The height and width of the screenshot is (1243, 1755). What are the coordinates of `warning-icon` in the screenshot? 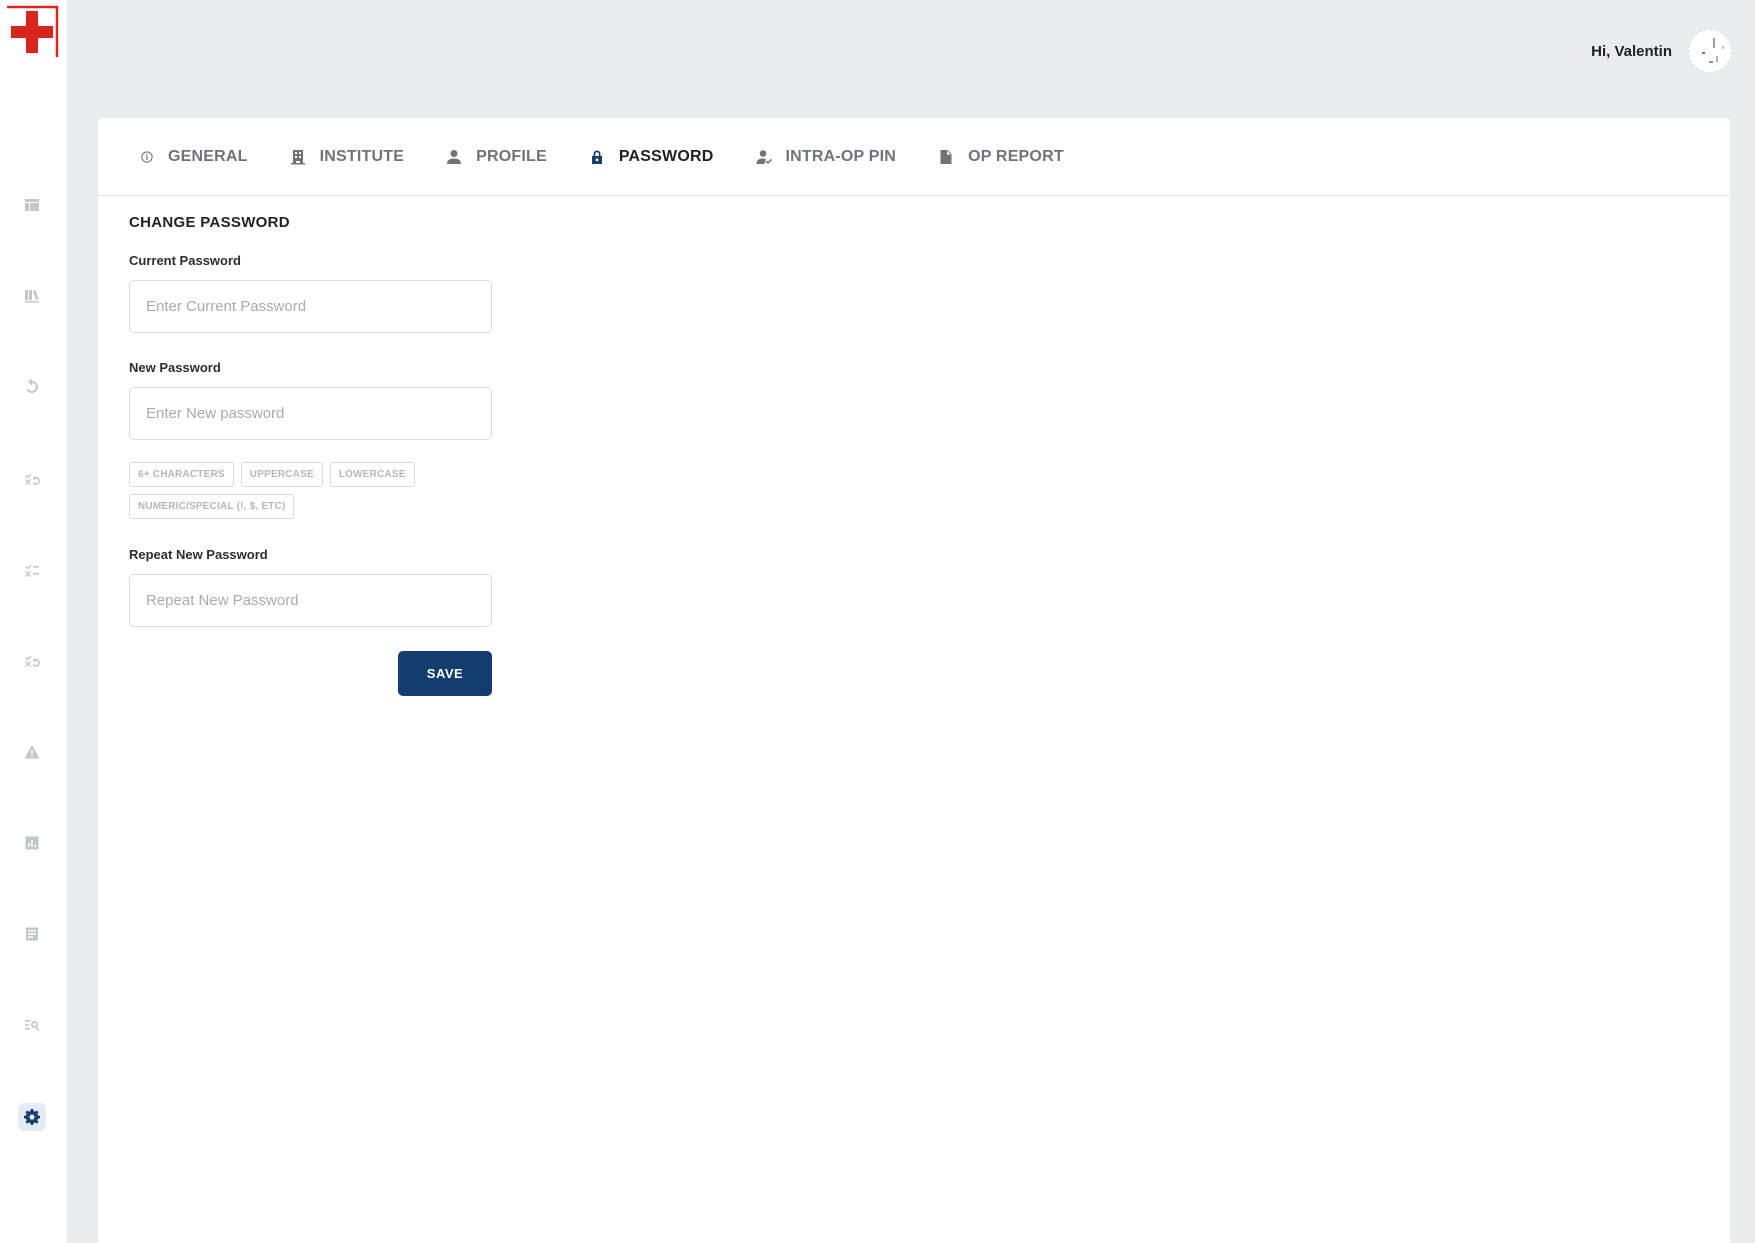 It's located at (32, 752).